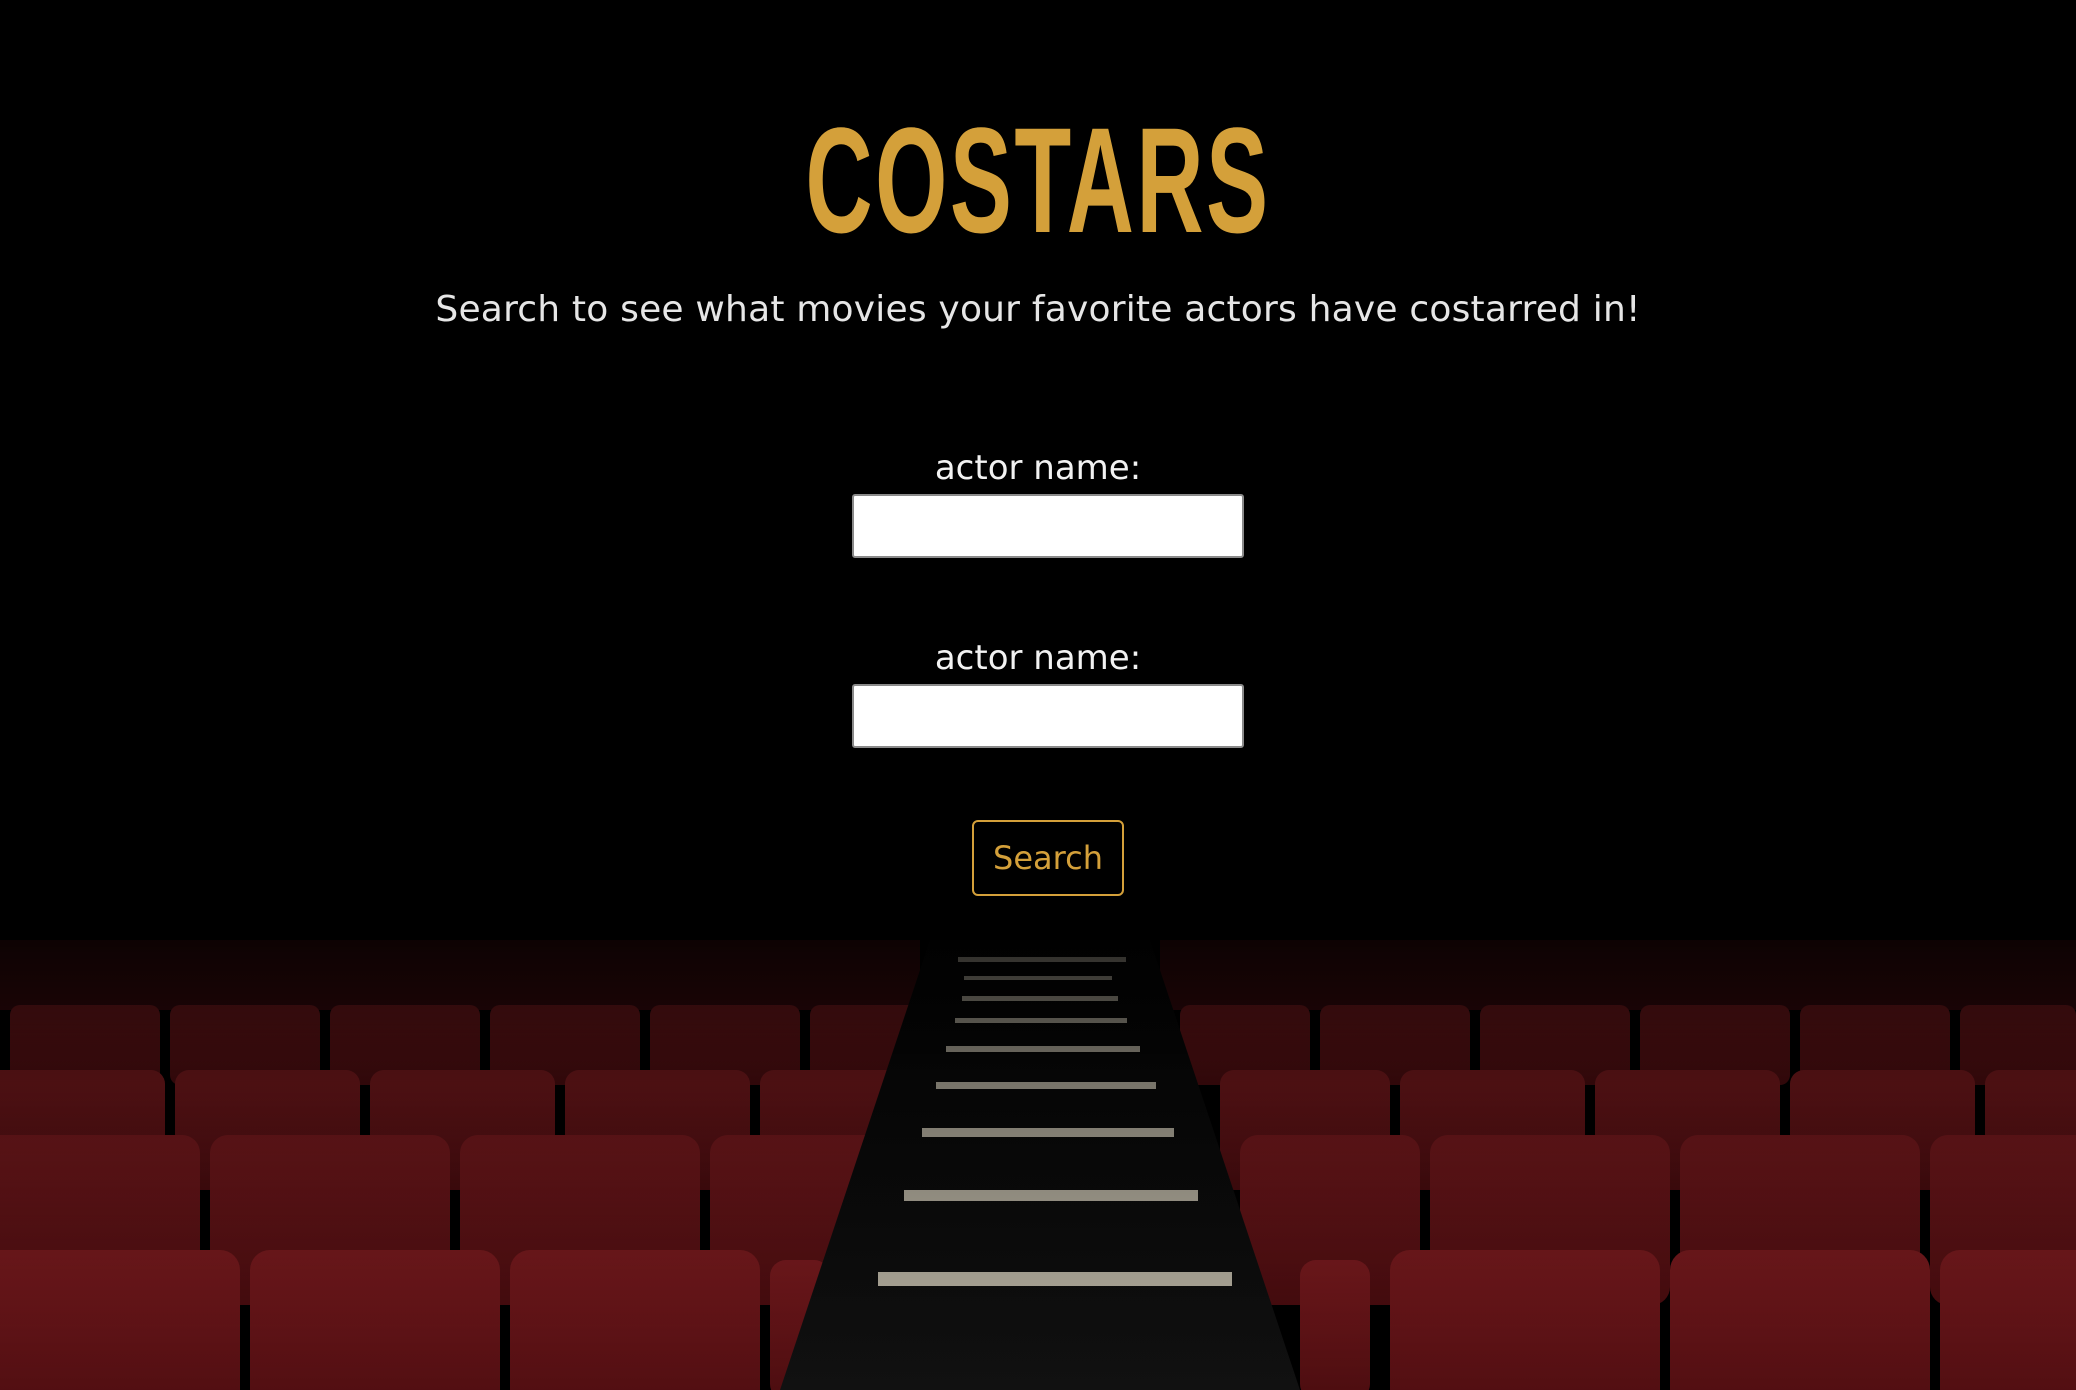 The width and height of the screenshot is (2076, 1390). I want to click on search-button: Search, so click(1048, 858).